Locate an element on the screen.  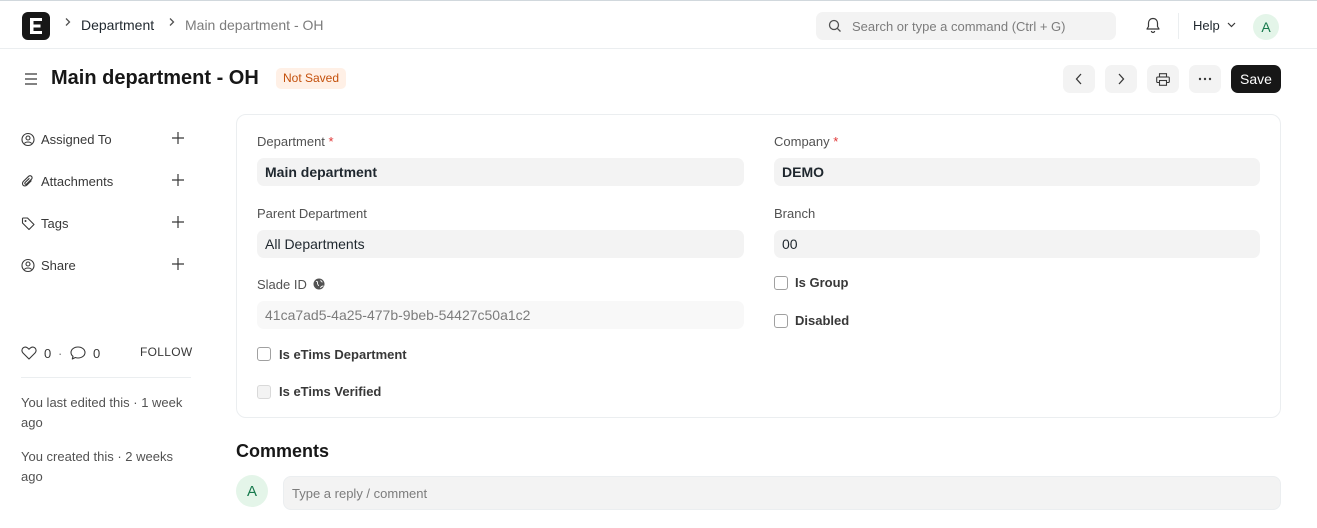
slade-id-field: 41ca7ad5-4a25-477b-9beb-54427c50a1c2 is located at coordinates (500, 315).